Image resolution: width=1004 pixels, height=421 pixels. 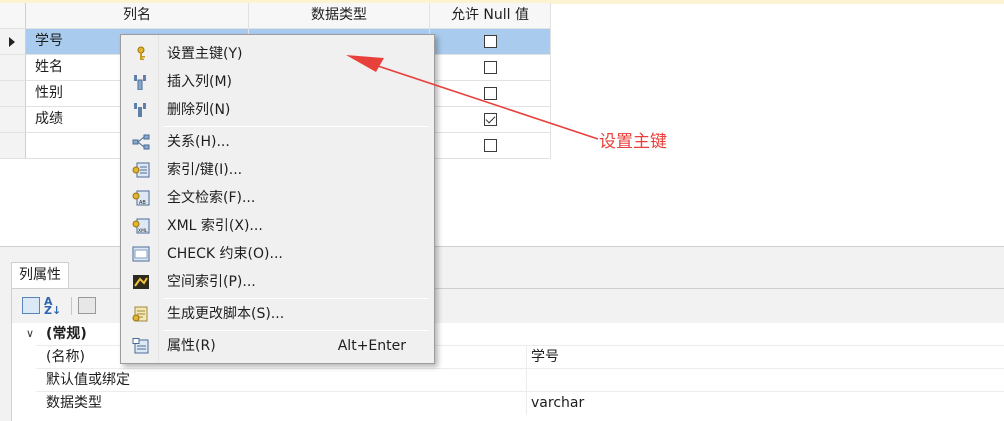 I want to click on fulltext-index-icon: AB, so click(x=141, y=198).